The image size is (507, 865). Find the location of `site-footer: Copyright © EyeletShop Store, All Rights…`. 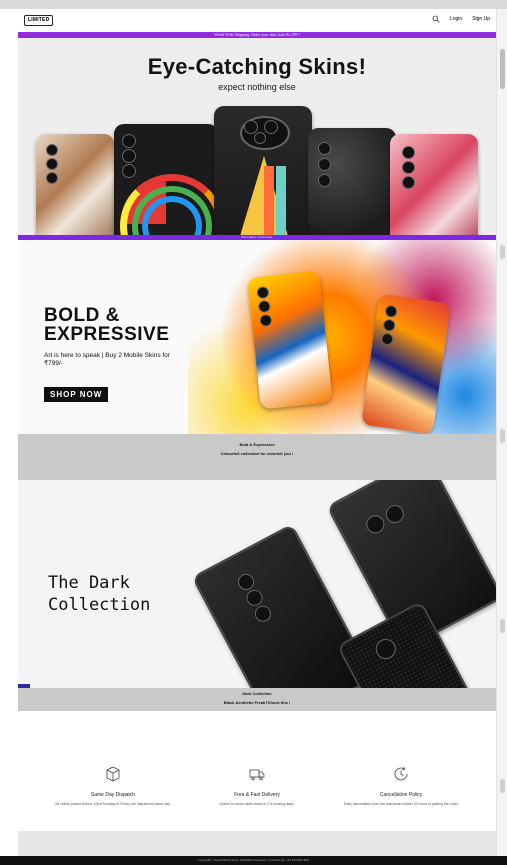

site-footer: Copyright © EyeletShop Store, All Rights… is located at coordinates (253, 860).